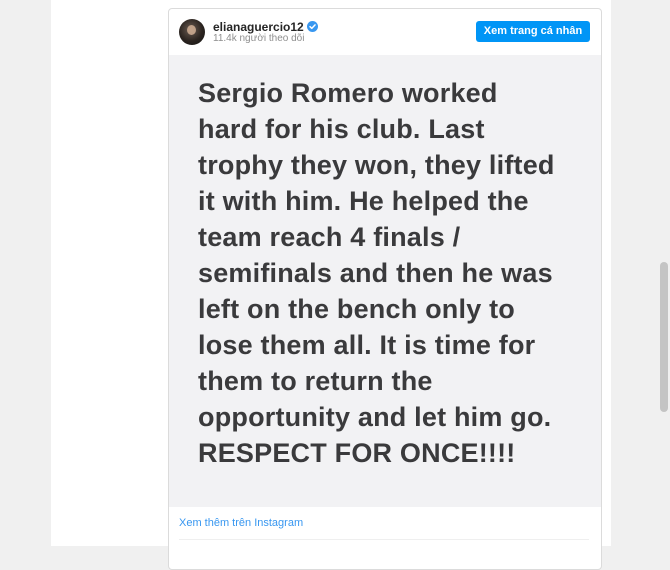 This screenshot has height=570, width=670. What do you see at coordinates (192, 32) in the screenshot?
I see `avatar` at bounding box center [192, 32].